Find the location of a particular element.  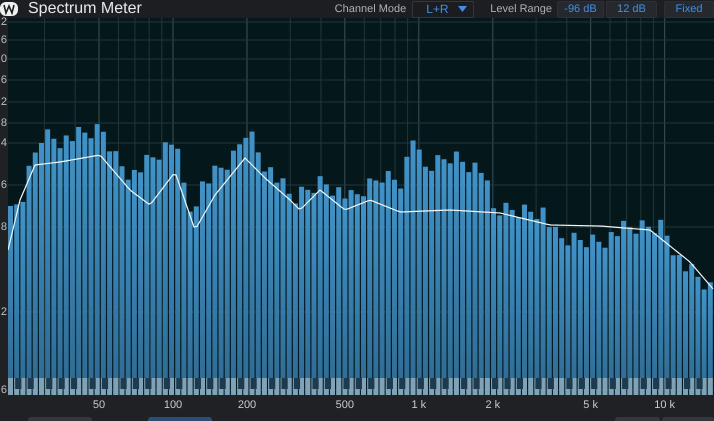

x-axis-label: 5 k is located at coordinates (590, 405).